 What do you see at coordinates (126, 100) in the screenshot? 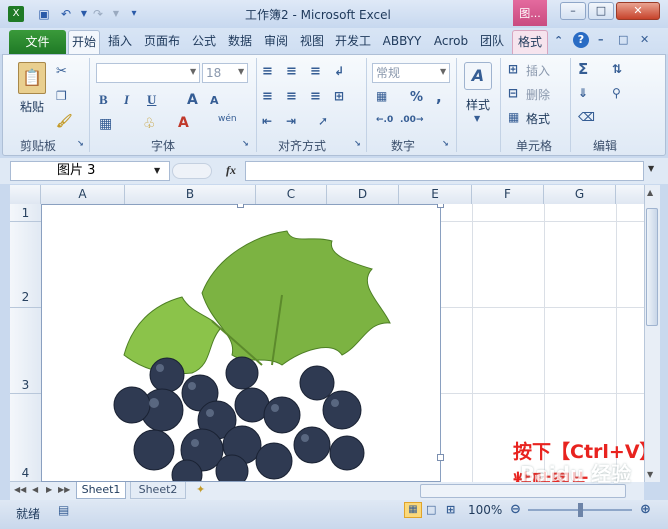
I see `italic-button: I` at bounding box center [126, 100].